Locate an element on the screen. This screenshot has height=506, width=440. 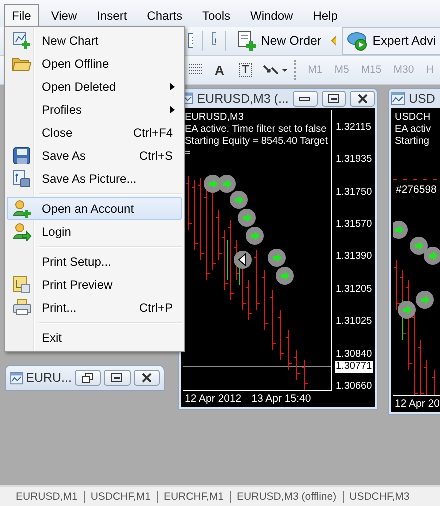
price-label: 1.31750 is located at coordinates (354, 192).